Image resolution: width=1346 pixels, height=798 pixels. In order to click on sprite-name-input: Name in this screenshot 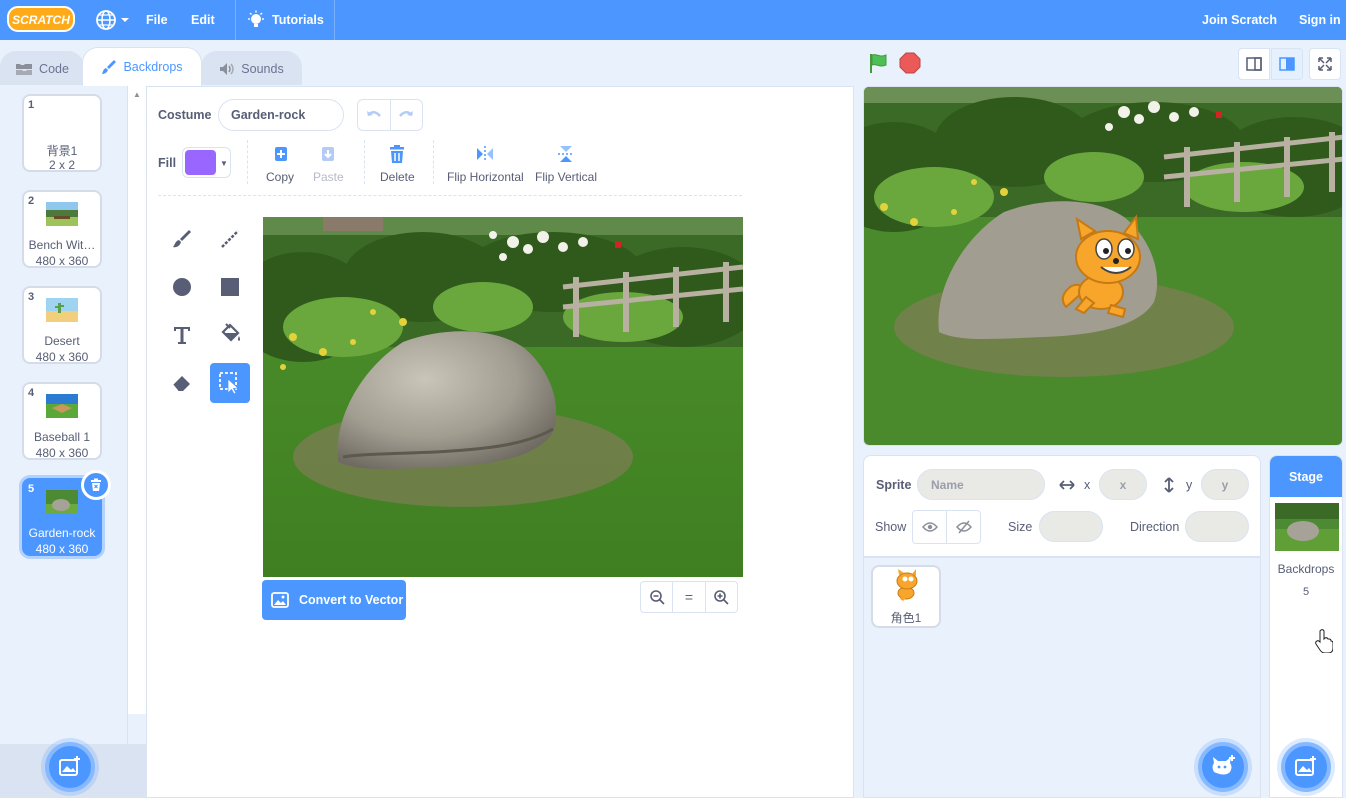, I will do `click(981, 484)`.